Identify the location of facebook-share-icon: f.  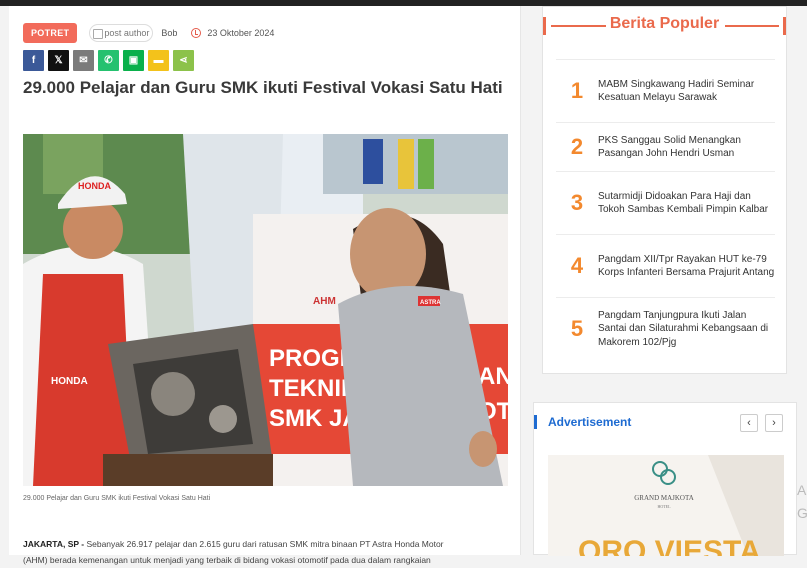
(33, 60).